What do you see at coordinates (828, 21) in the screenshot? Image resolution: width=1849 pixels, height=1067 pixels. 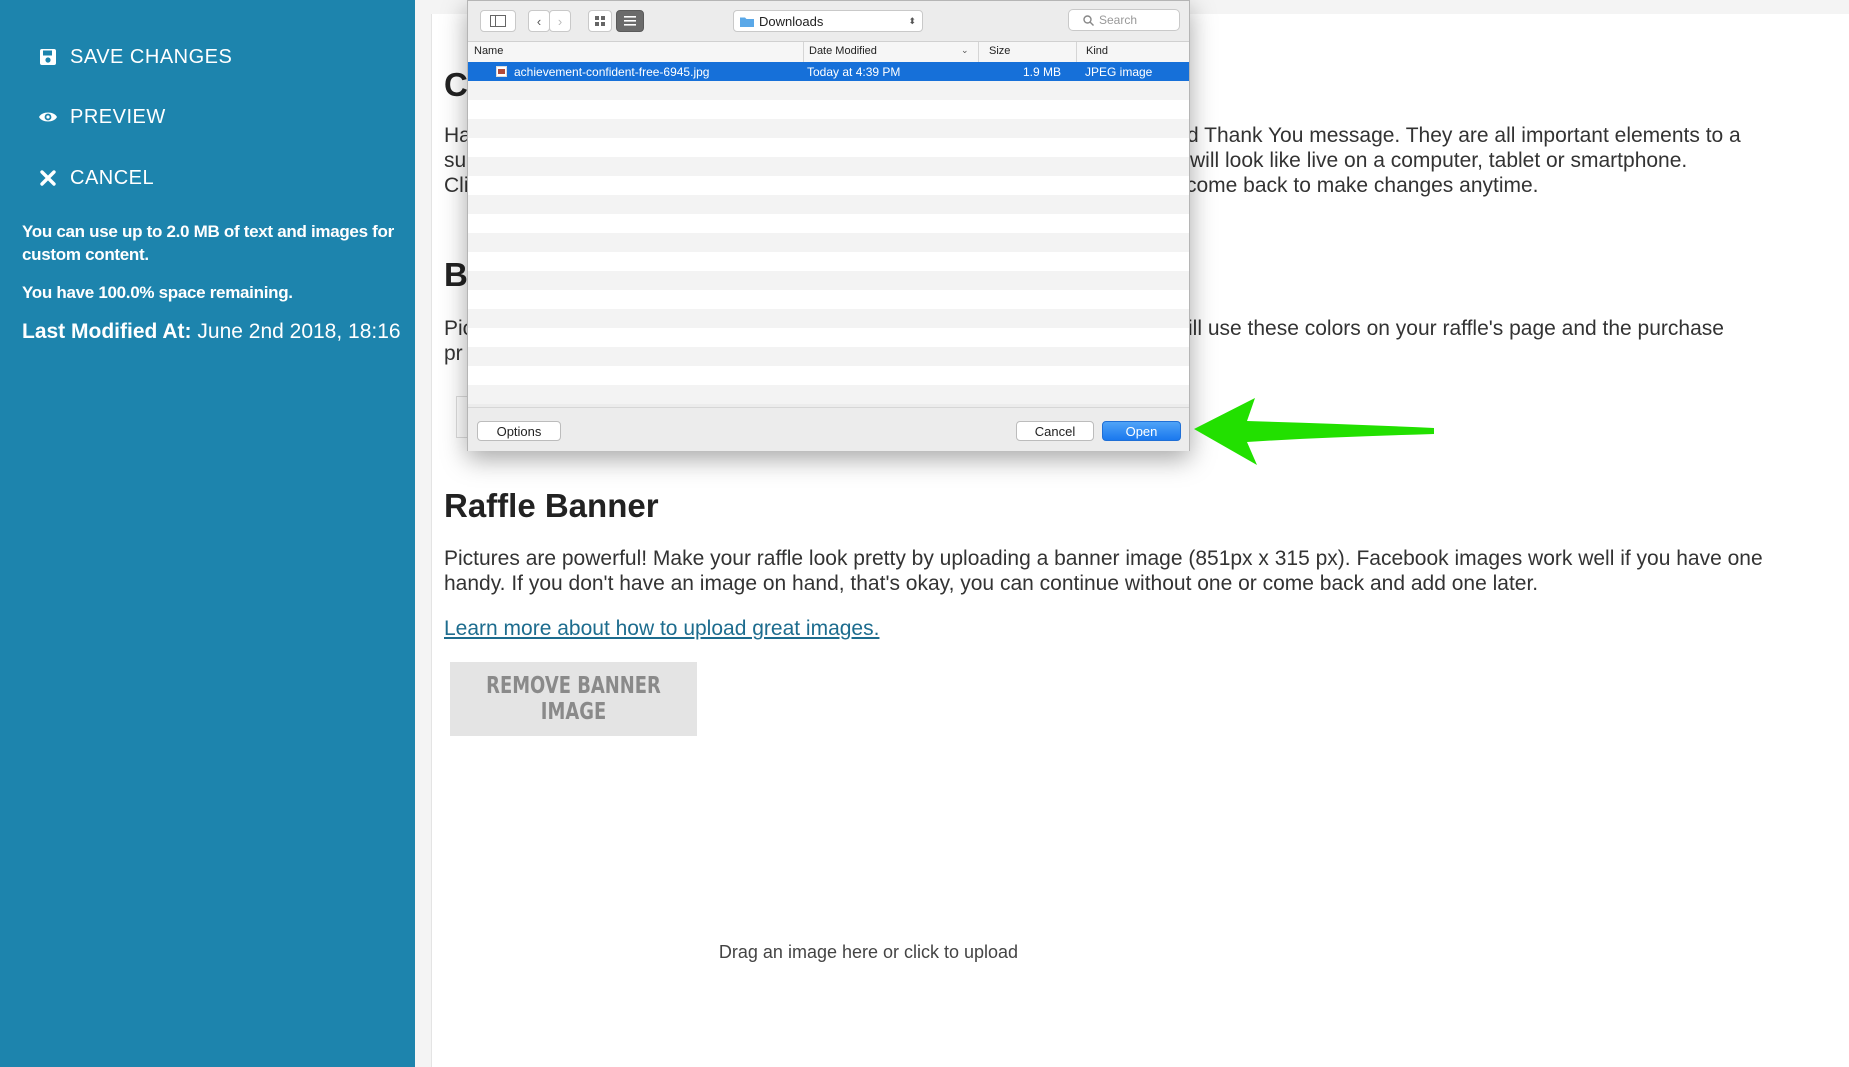 I see `folder-selector: Downloads ⬍` at bounding box center [828, 21].